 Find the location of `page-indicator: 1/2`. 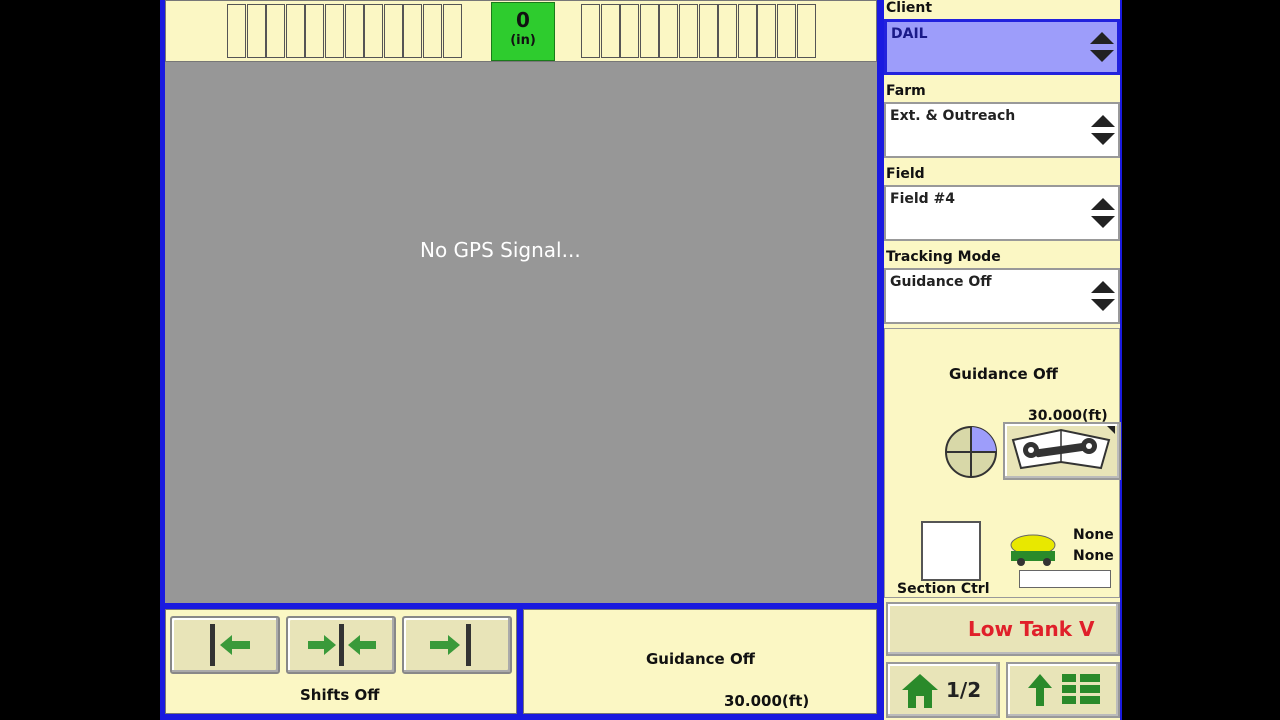

page-indicator: 1/2 is located at coordinates (964, 690).